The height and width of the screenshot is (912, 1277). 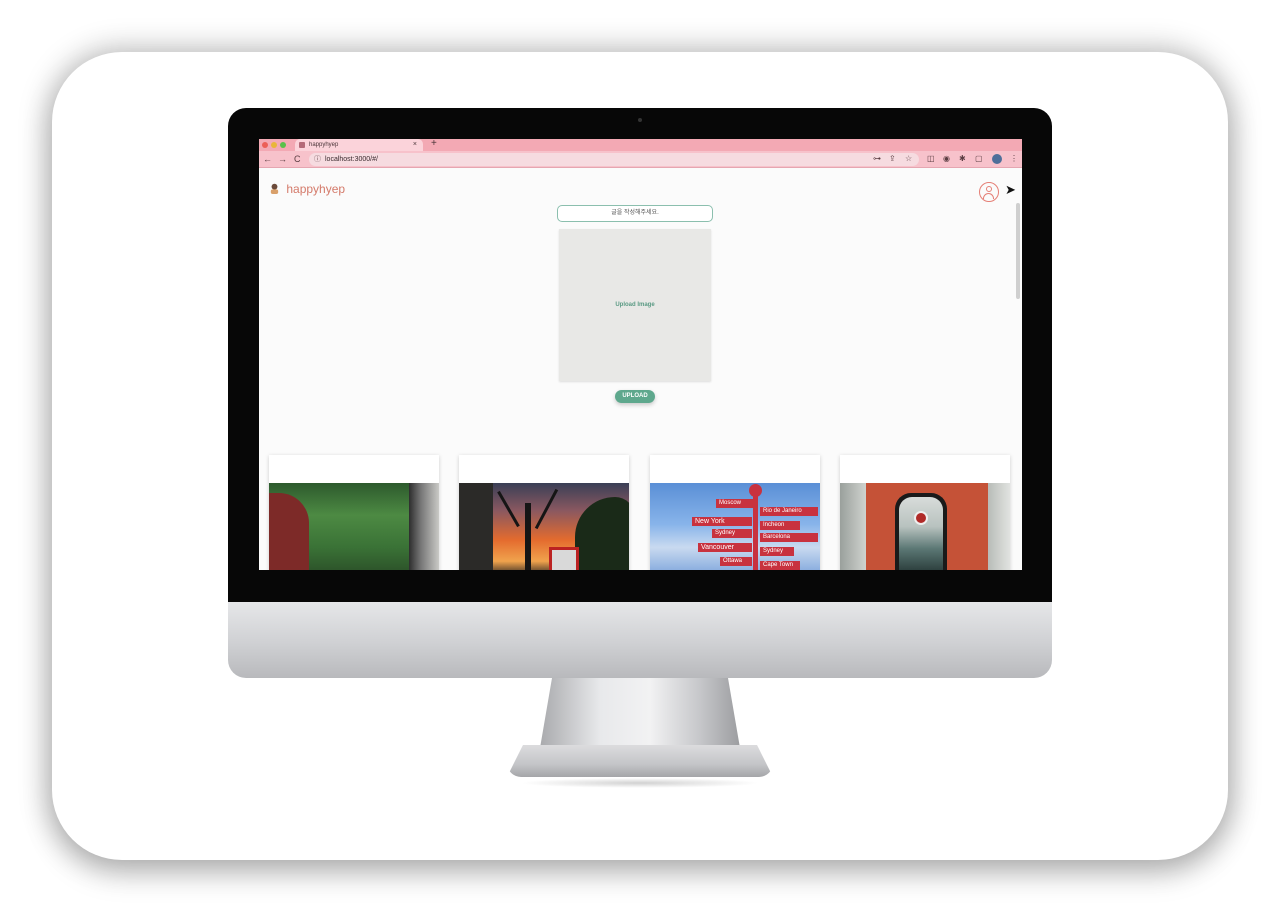 I want to click on extension-eye-icon: ◉, so click(x=946, y=159).